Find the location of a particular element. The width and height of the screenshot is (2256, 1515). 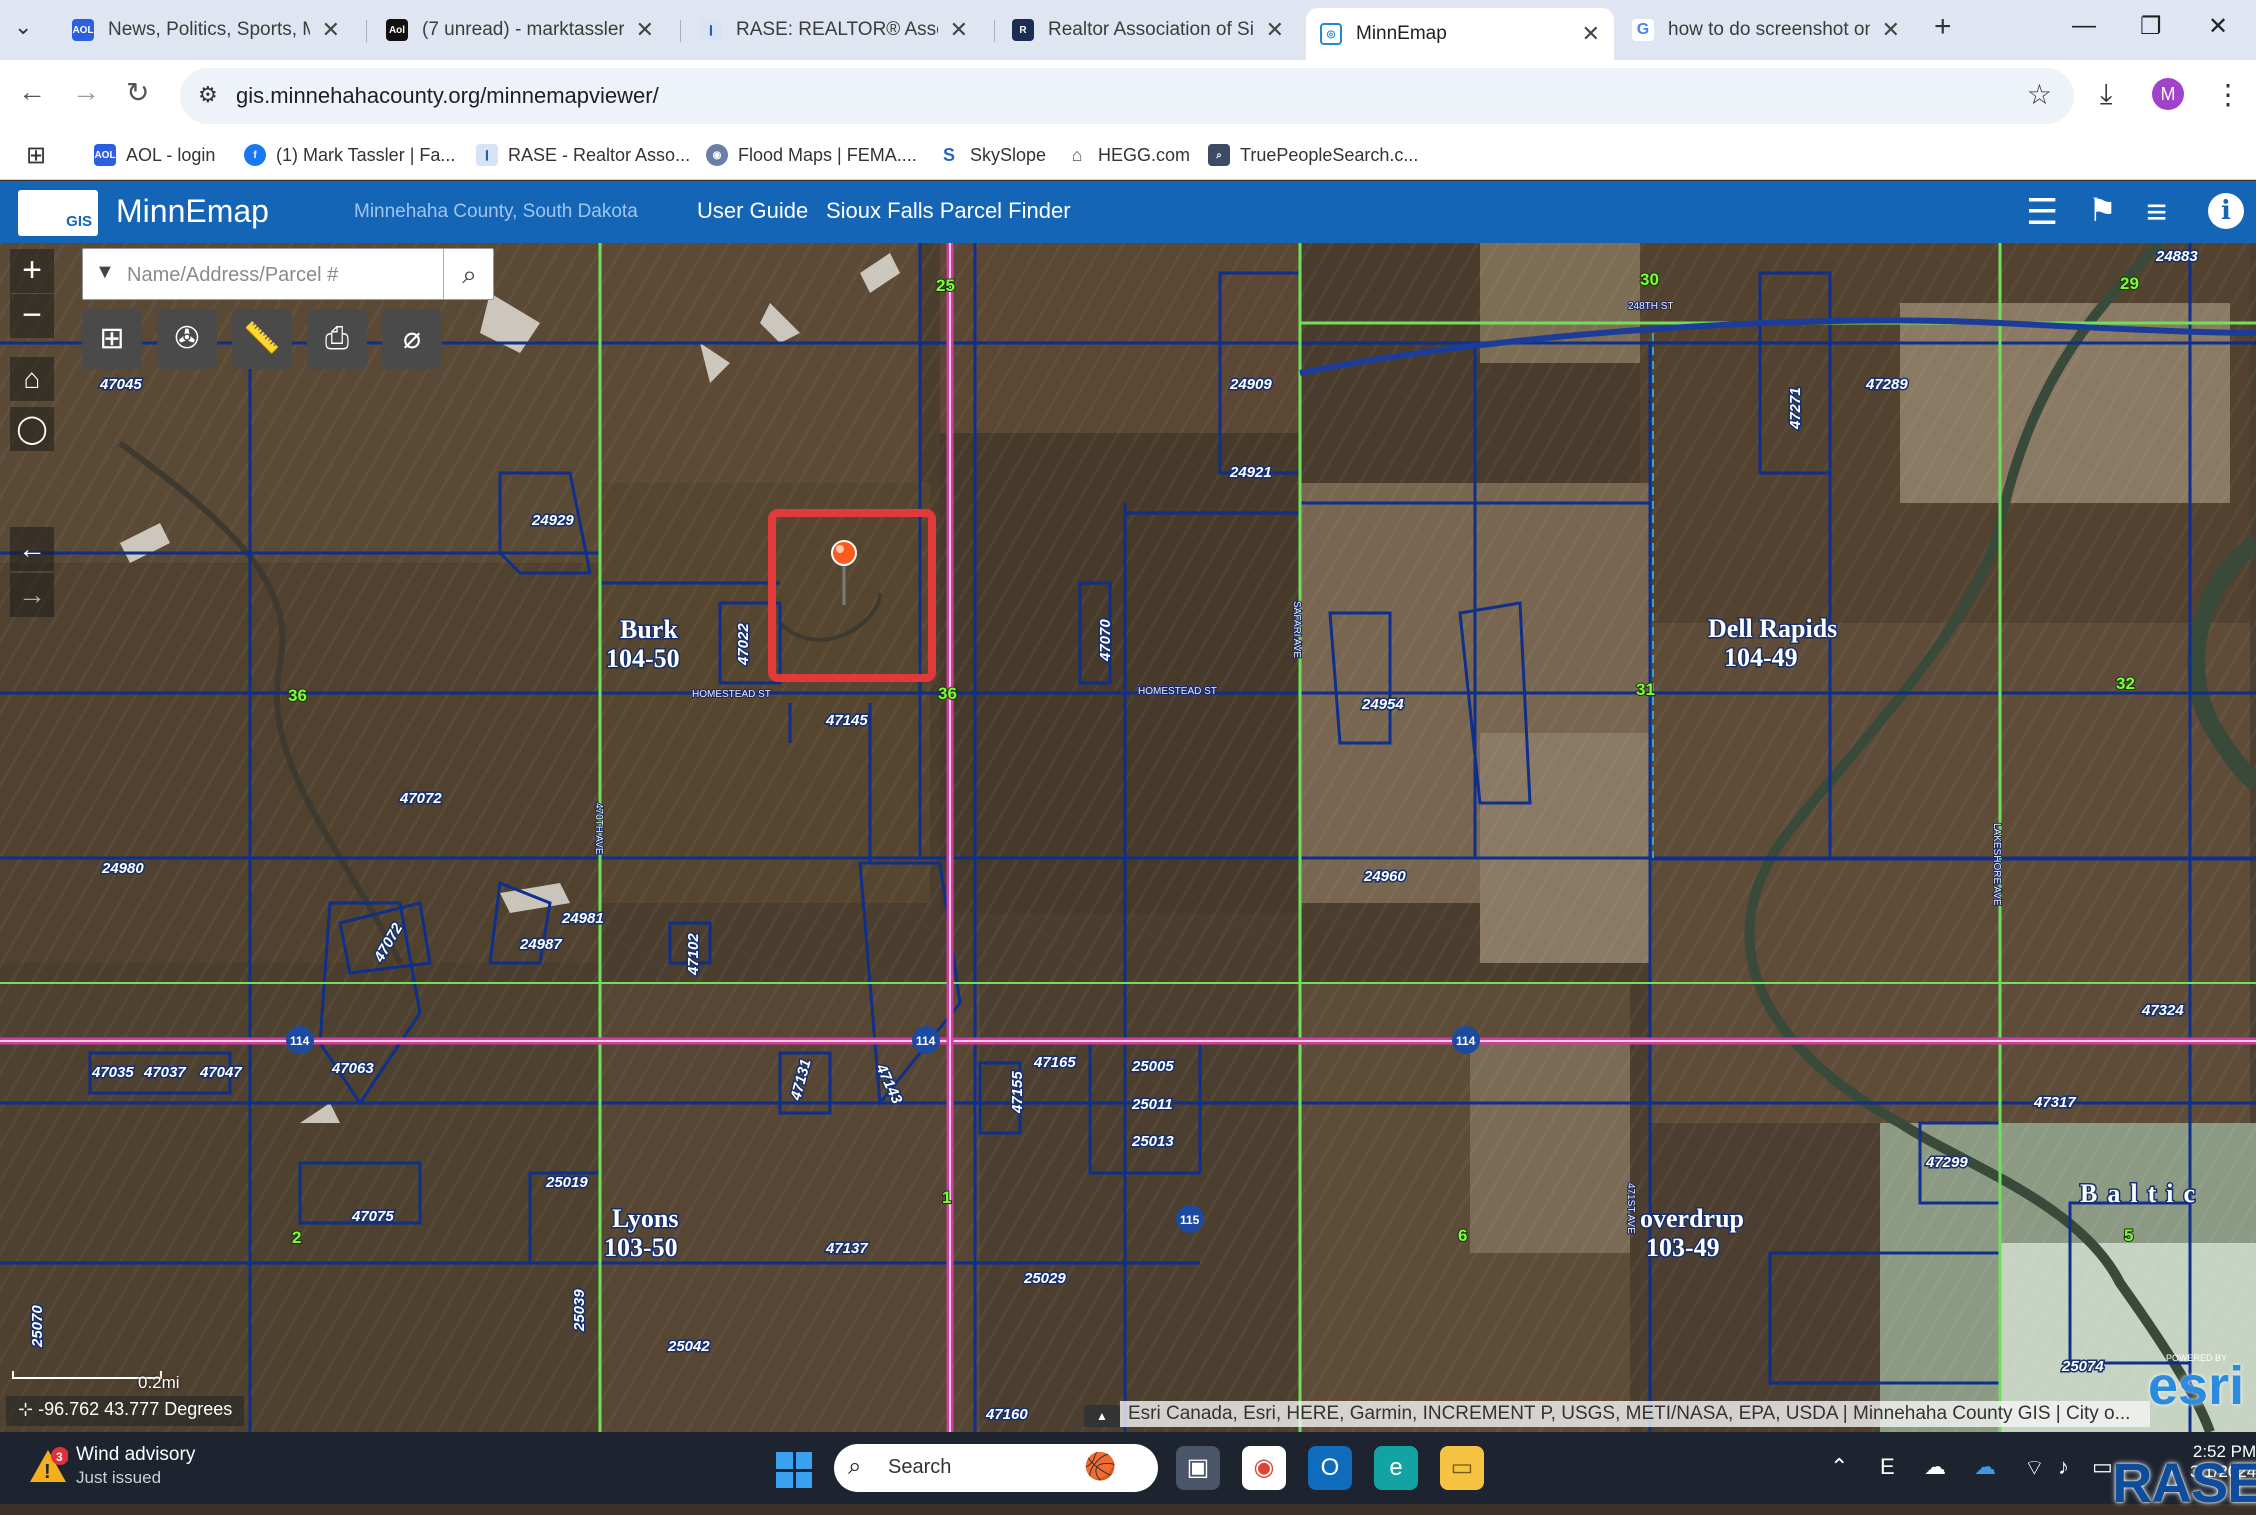

previous-extent-icon: ← is located at coordinates (32, 549).